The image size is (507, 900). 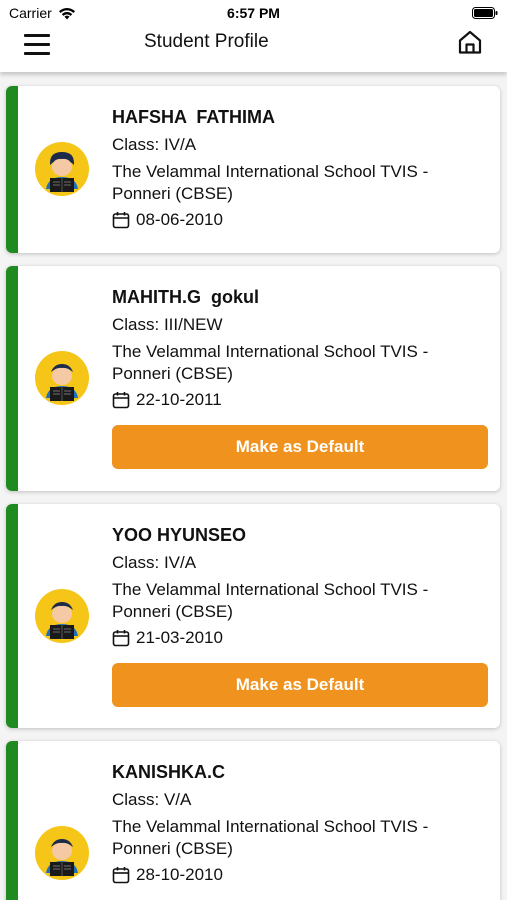 What do you see at coordinates (185, 297) in the screenshot?
I see `student-name: MAHITH.G gokul` at bounding box center [185, 297].